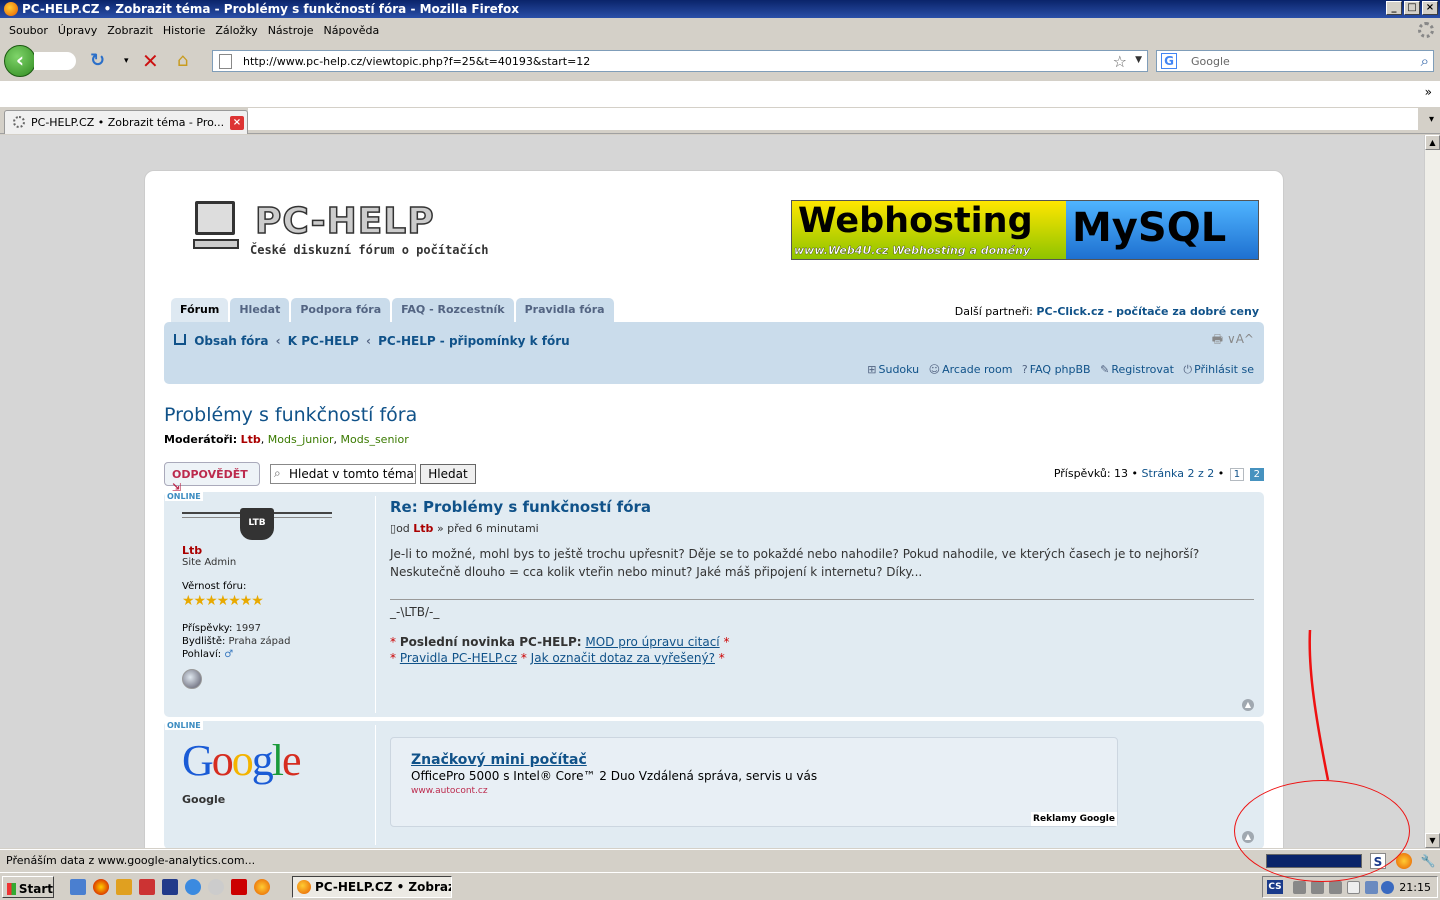 Image resolution: width=1440 pixels, height=900 pixels. Describe the element at coordinates (1248, 705) in the screenshot. I see `back-to-top-icon: ▲` at that location.